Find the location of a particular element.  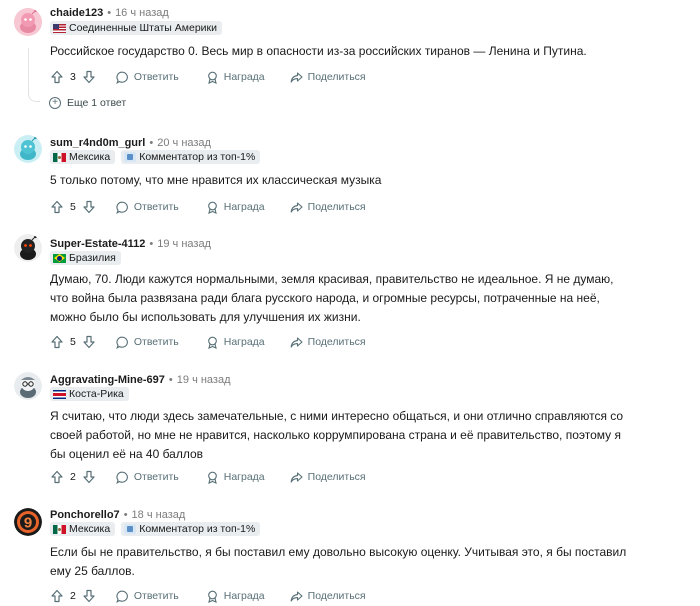

thread-line is located at coordinates (28, 72).